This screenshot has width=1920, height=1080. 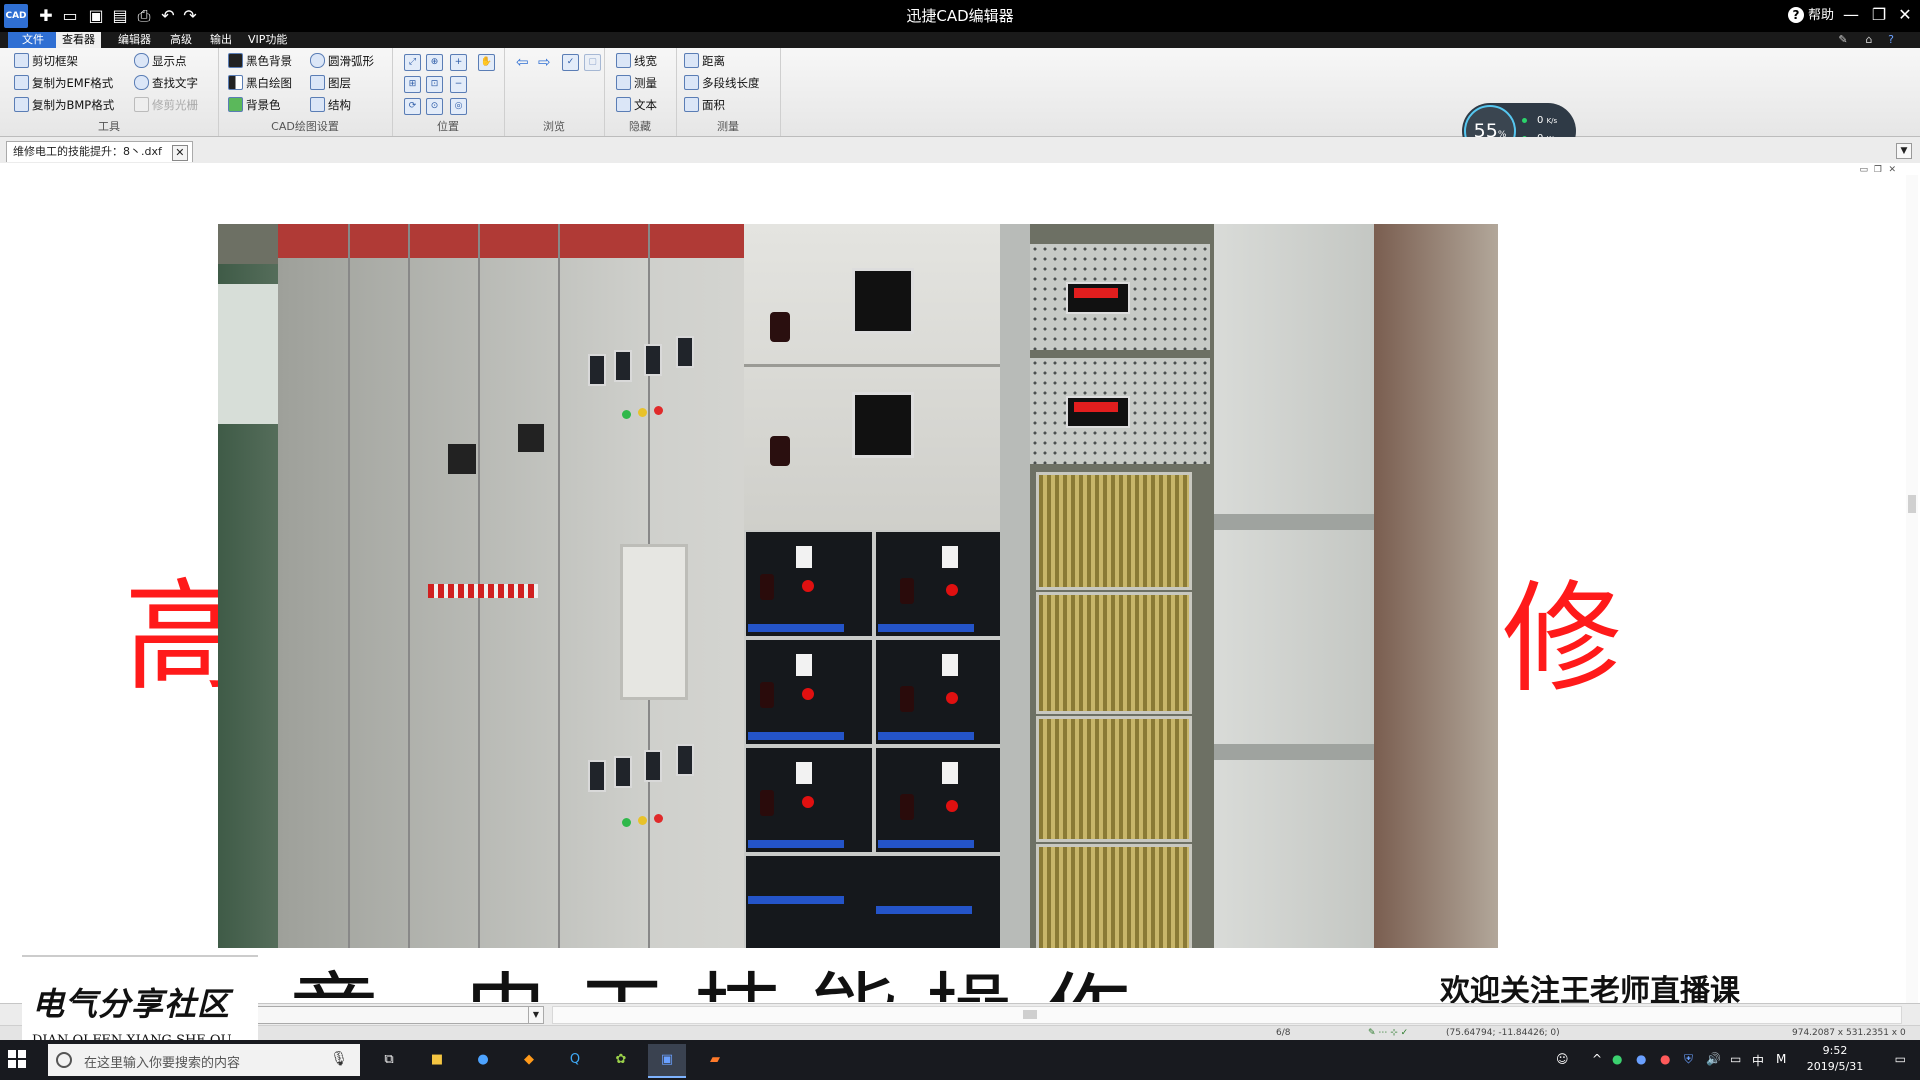 What do you see at coordinates (1835, 1059) in the screenshot?
I see `taskbar-clock: 9:52 2019/5/31` at bounding box center [1835, 1059].